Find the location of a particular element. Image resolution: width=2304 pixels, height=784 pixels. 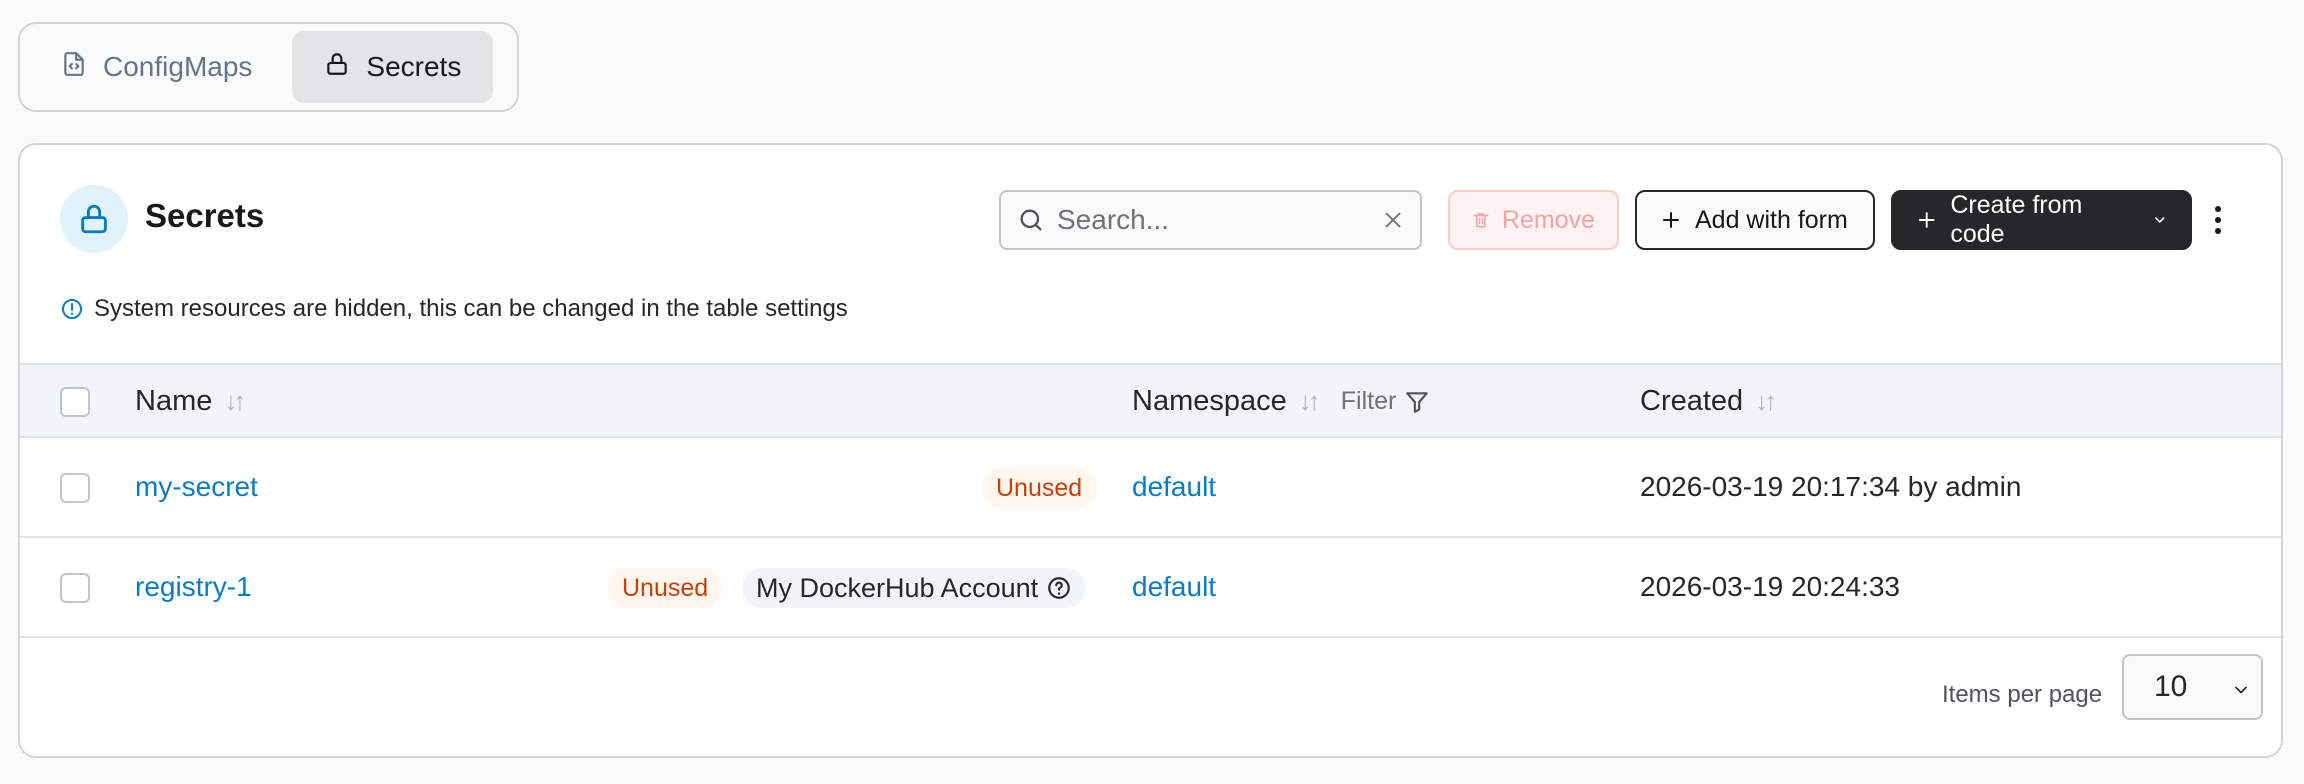

table-header: Name ↓↑ Namespace ↓↑ Filter Created ↓↑ is located at coordinates (1150, 400).